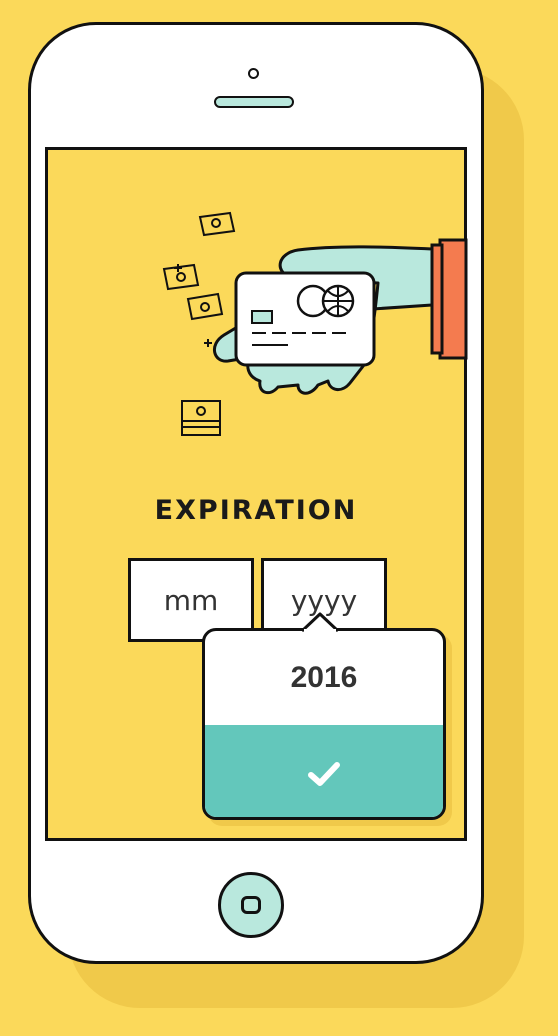 The height and width of the screenshot is (1036, 558). What do you see at coordinates (201, 418) in the screenshot?
I see `money-stack-icon` at bounding box center [201, 418].